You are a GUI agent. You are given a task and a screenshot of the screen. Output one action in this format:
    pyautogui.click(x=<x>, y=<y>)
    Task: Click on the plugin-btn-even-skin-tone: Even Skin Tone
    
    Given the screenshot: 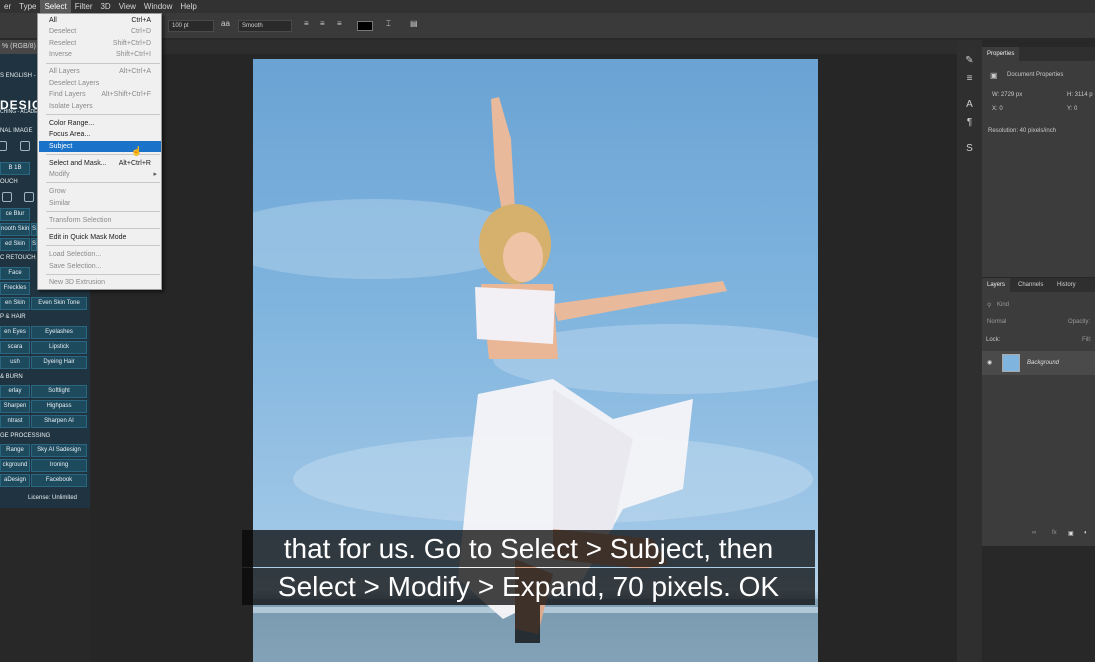 What is the action you would take?
    pyautogui.click(x=59, y=303)
    